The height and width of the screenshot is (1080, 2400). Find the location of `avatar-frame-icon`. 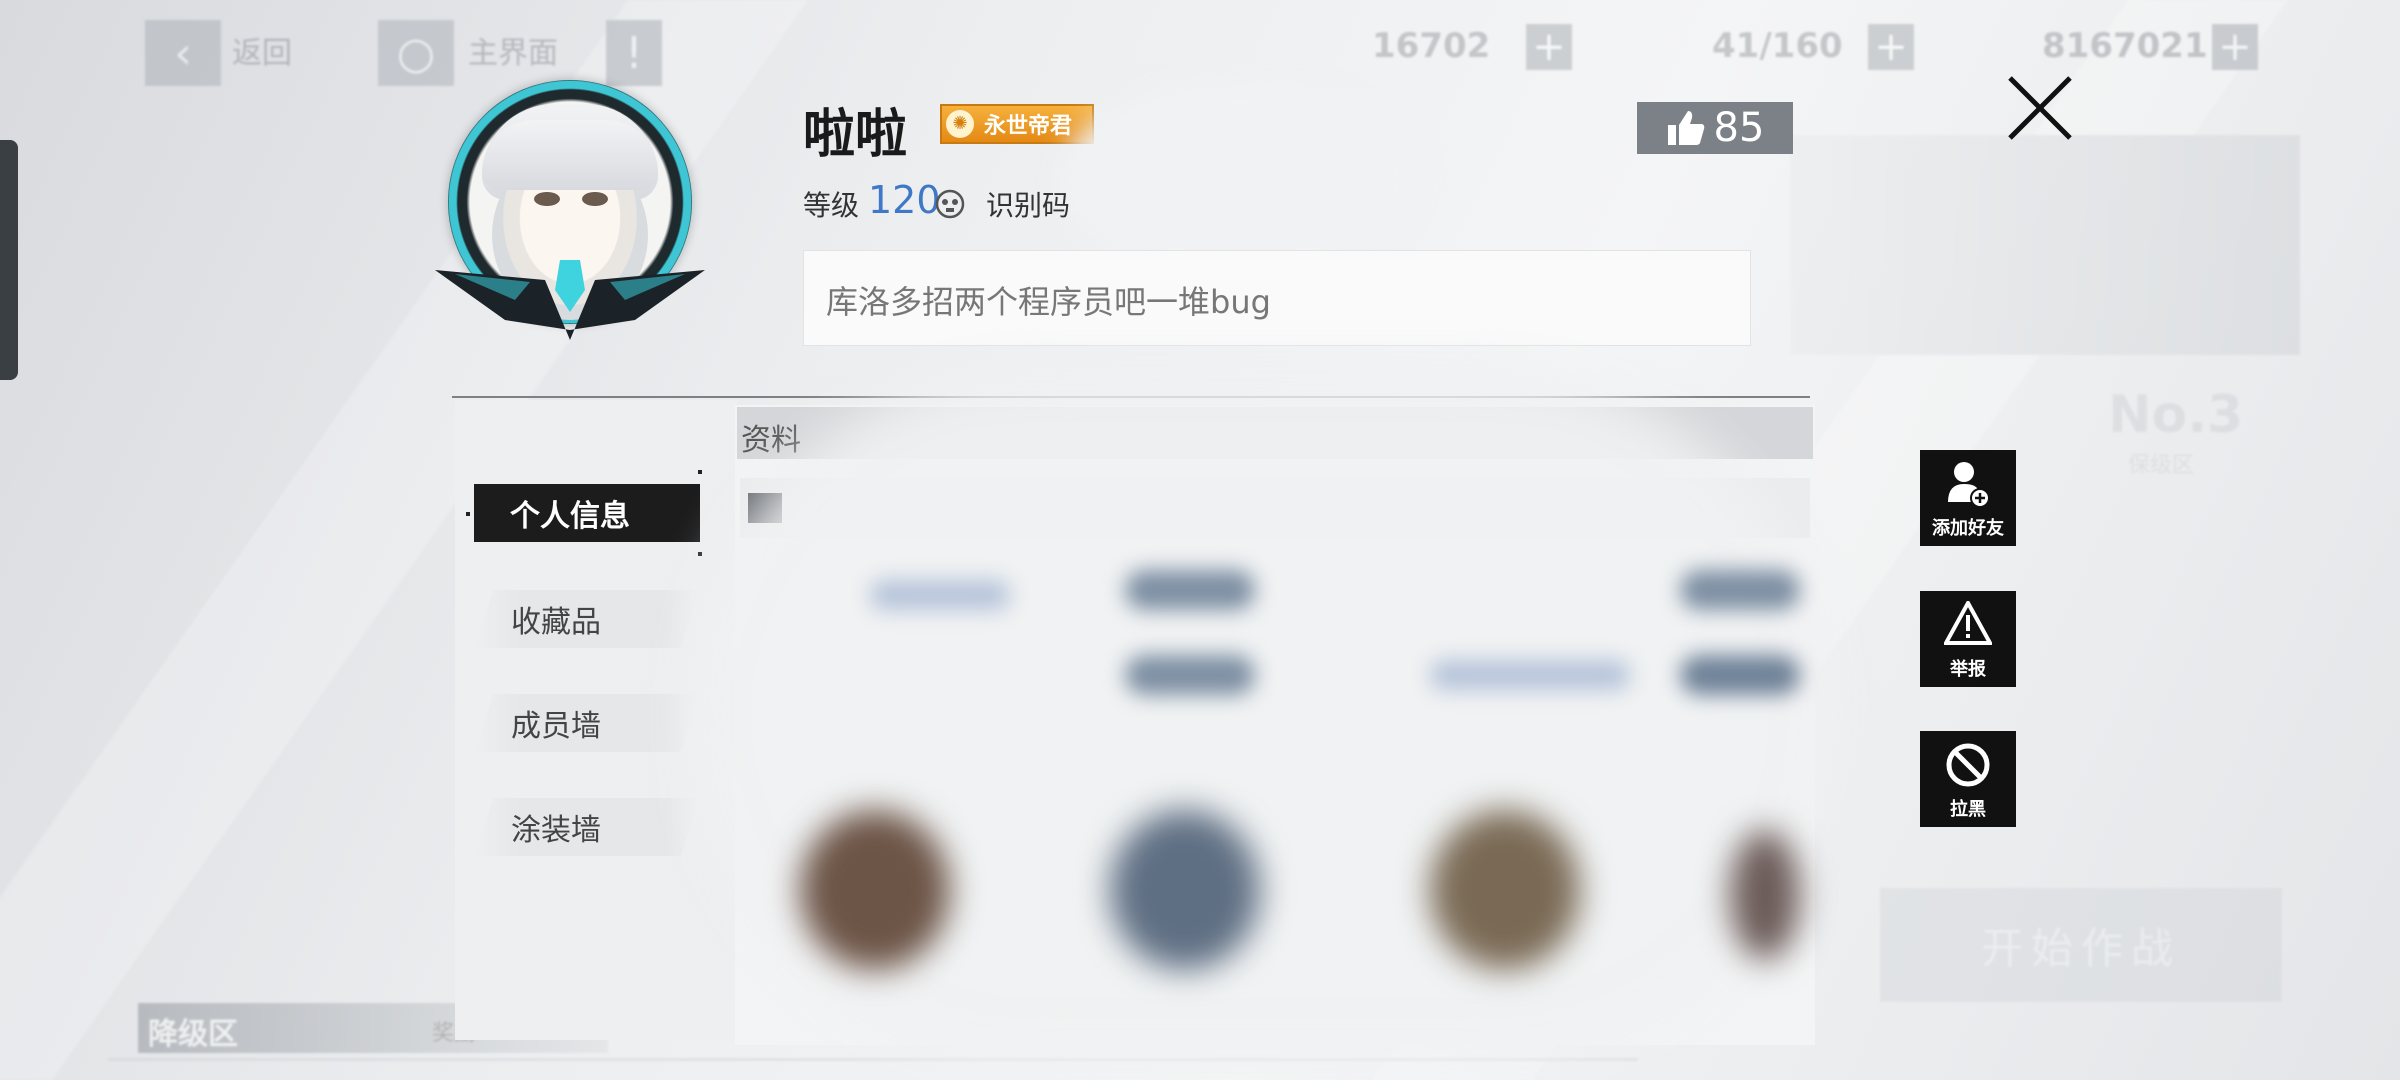

avatar-frame-icon is located at coordinates (570, 300).